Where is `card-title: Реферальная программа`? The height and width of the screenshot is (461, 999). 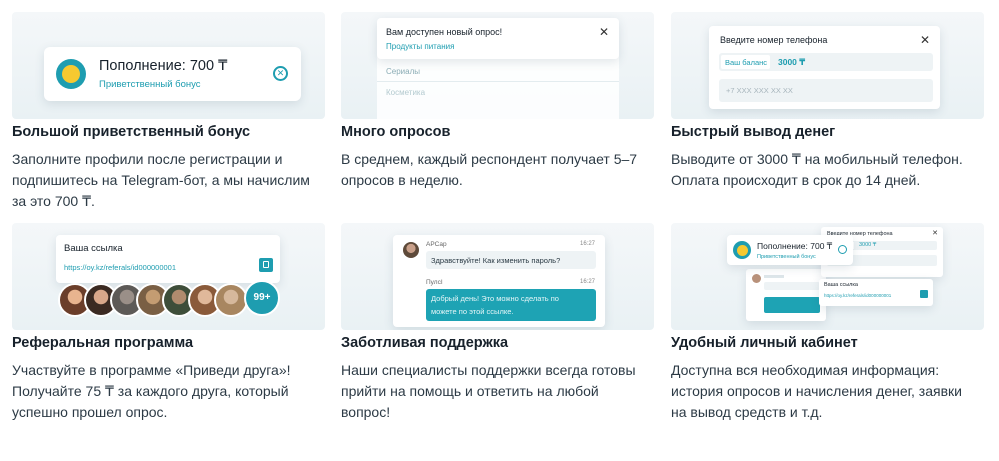
card-title: Реферальная программа is located at coordinates (103, 343).